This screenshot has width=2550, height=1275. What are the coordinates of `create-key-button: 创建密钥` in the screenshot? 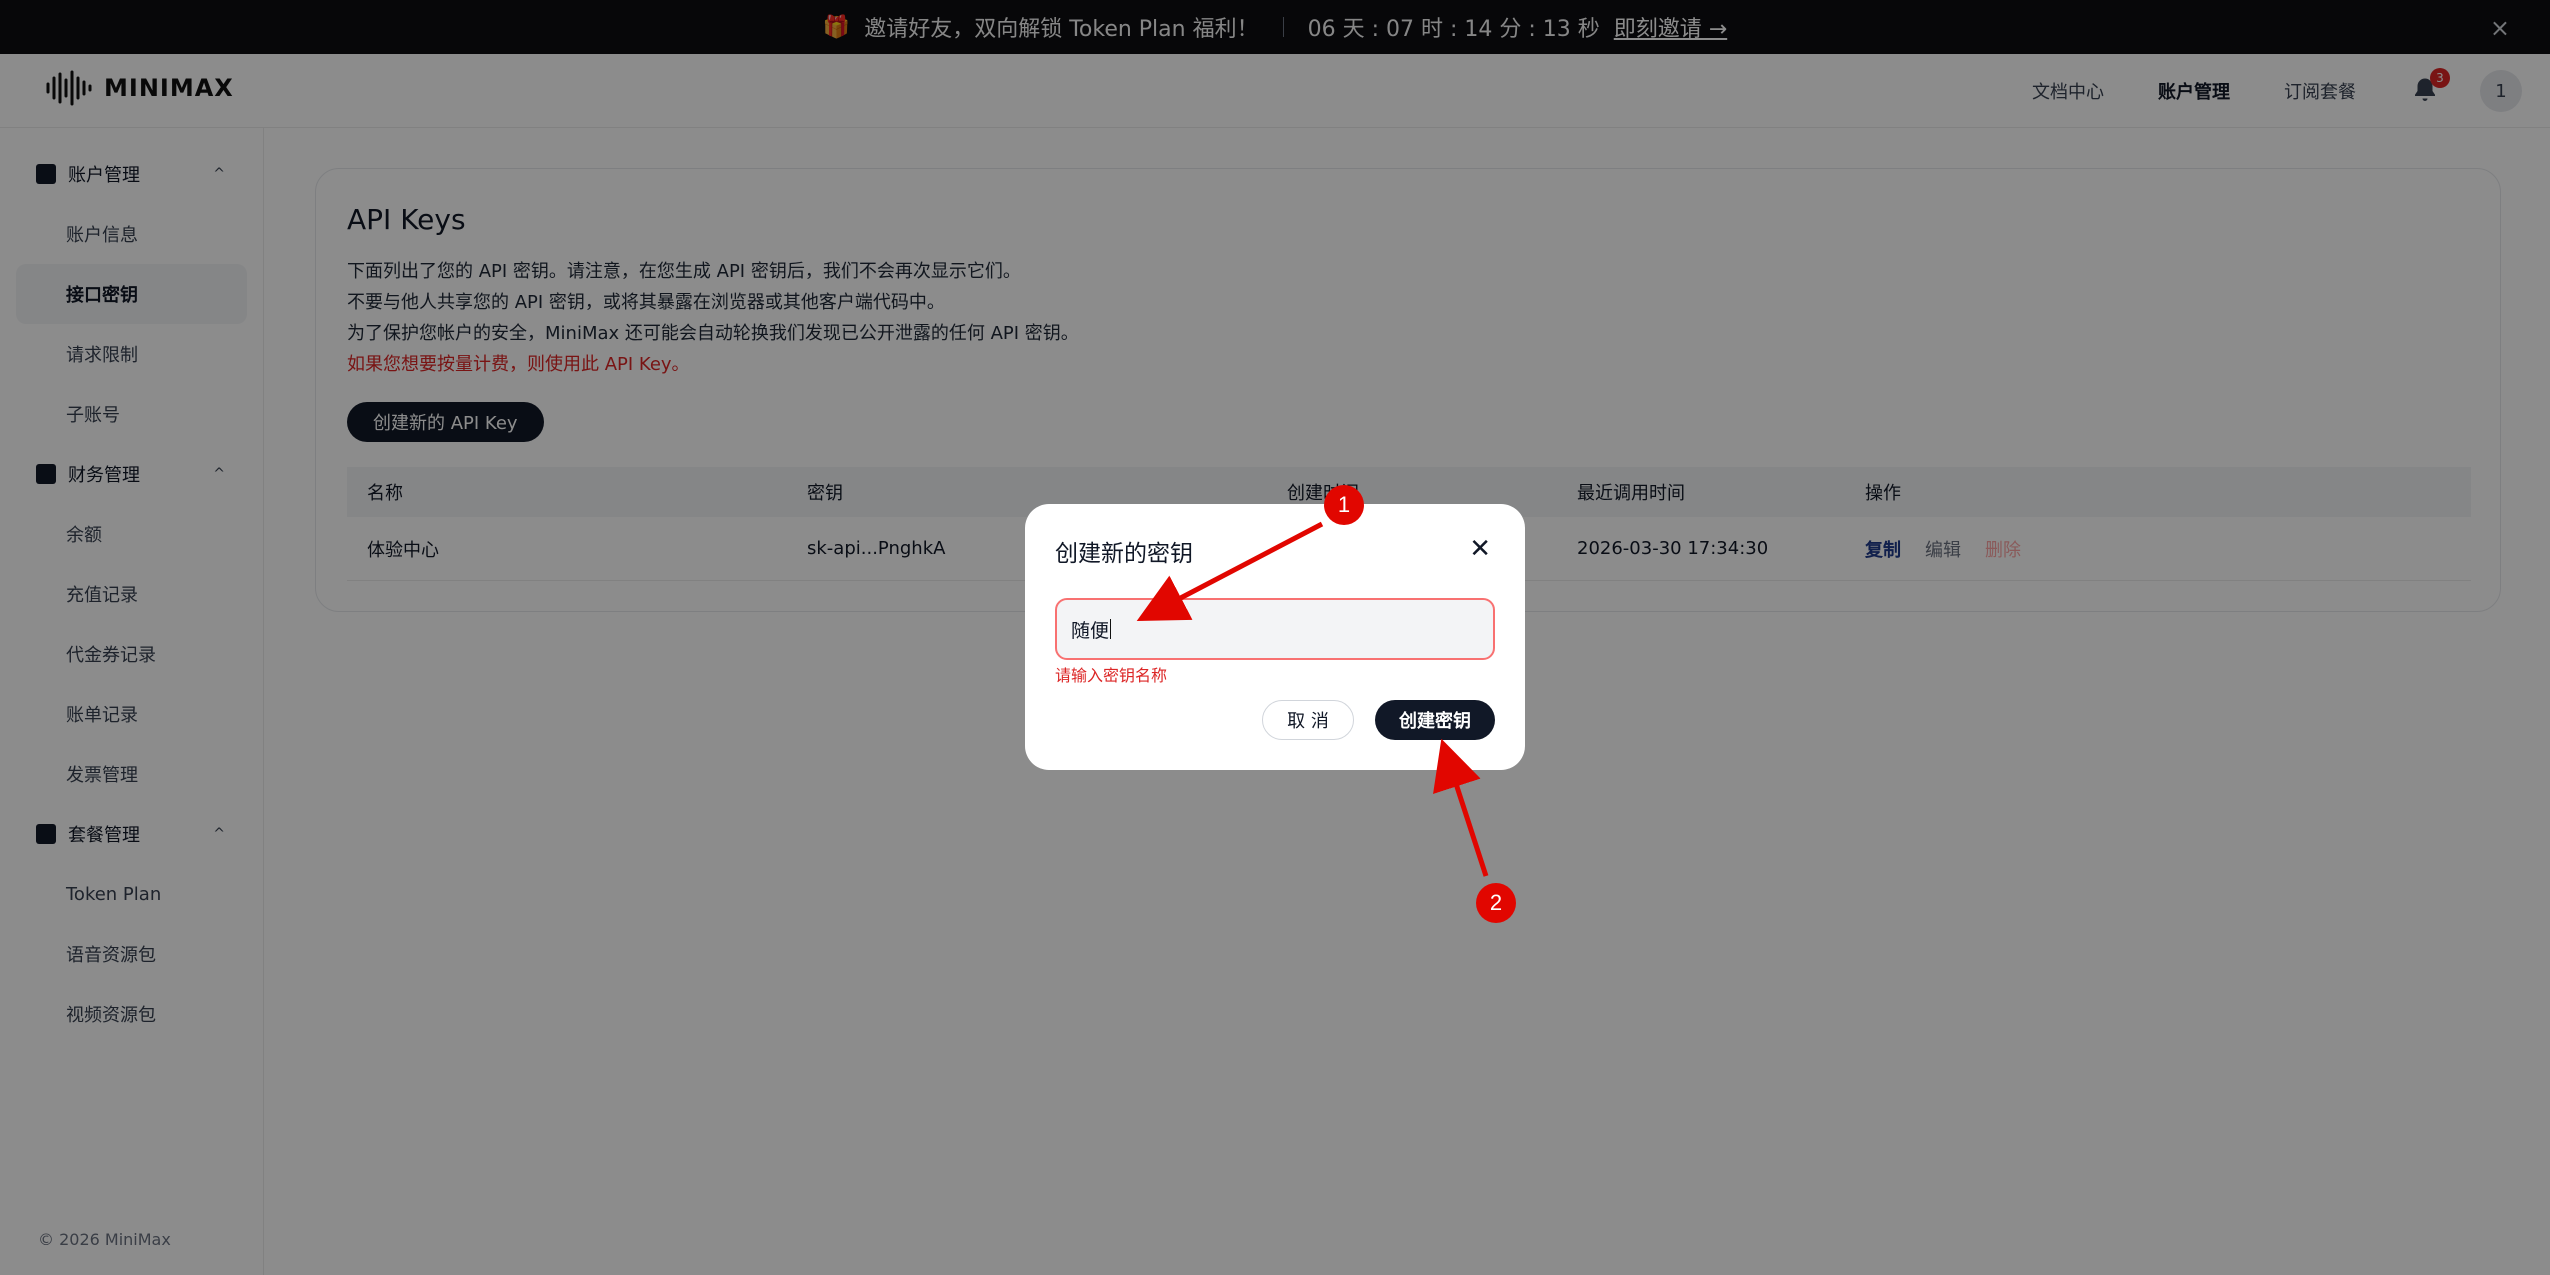 It's located at (1435, 720).